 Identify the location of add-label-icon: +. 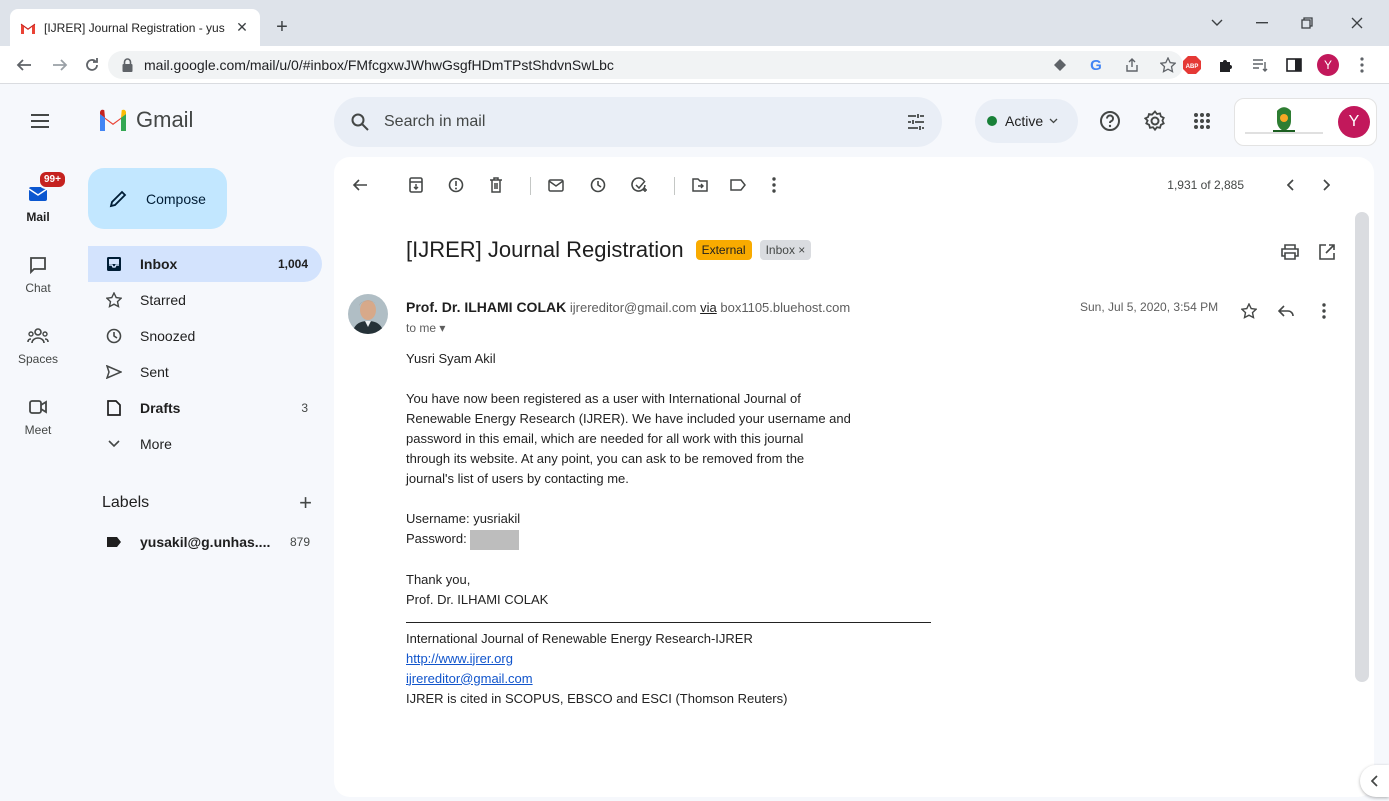
(305, 503).